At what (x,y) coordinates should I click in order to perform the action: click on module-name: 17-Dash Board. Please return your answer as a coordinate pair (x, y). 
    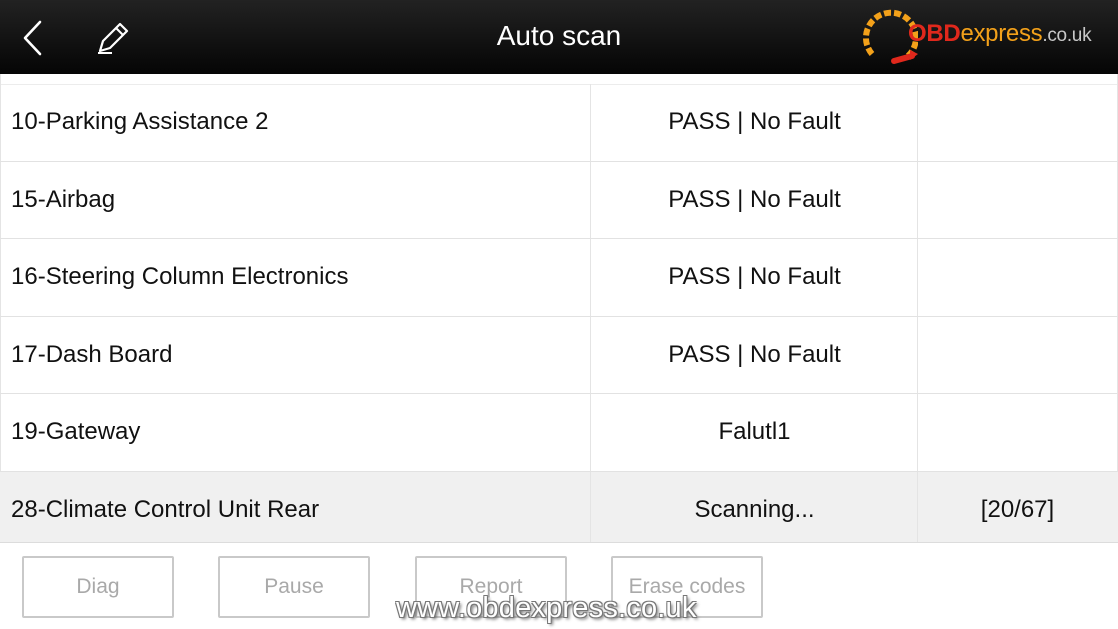
    Looking at the image, I should click on (92, 354).